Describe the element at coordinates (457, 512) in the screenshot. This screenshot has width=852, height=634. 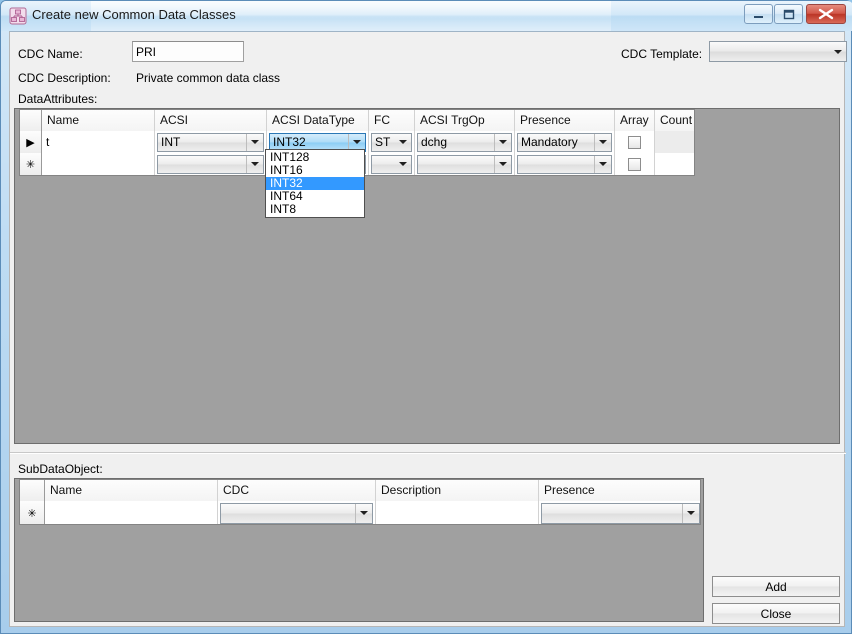
I see `cell-description` at that location.